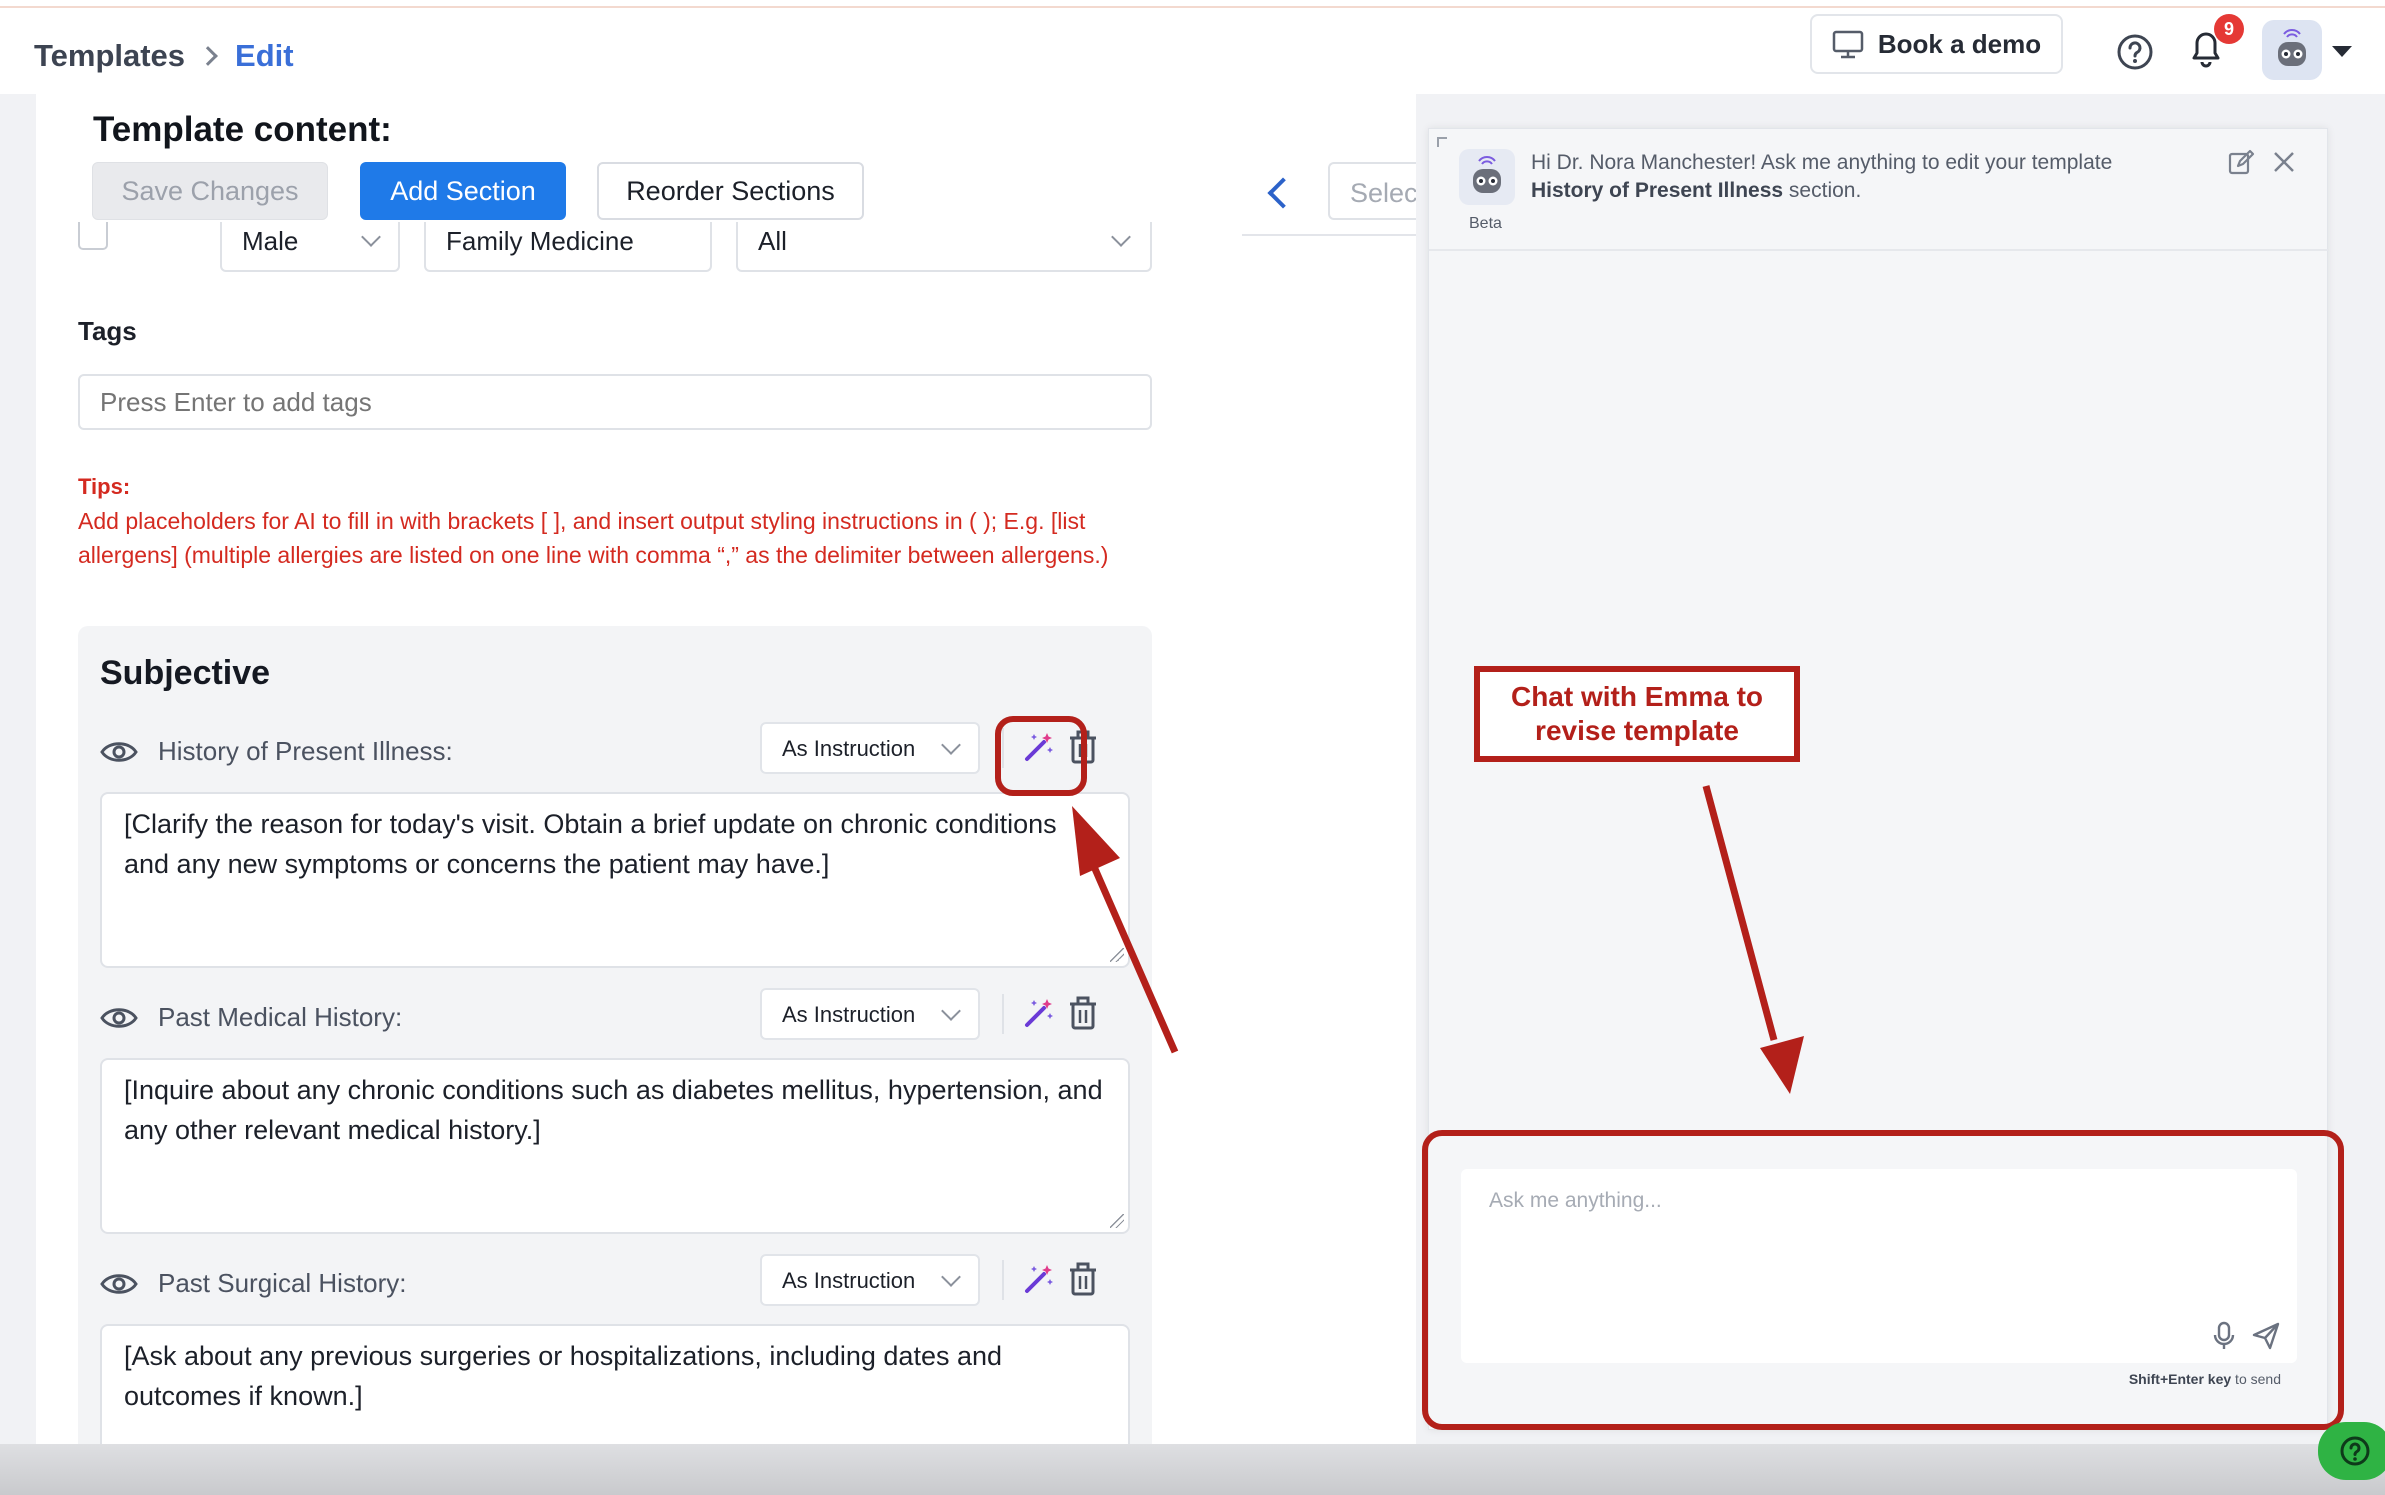  What do you see at coordinates (2241, 163) in the screenshot?
I see `edit-icon` at bounding box center [2241, 163].